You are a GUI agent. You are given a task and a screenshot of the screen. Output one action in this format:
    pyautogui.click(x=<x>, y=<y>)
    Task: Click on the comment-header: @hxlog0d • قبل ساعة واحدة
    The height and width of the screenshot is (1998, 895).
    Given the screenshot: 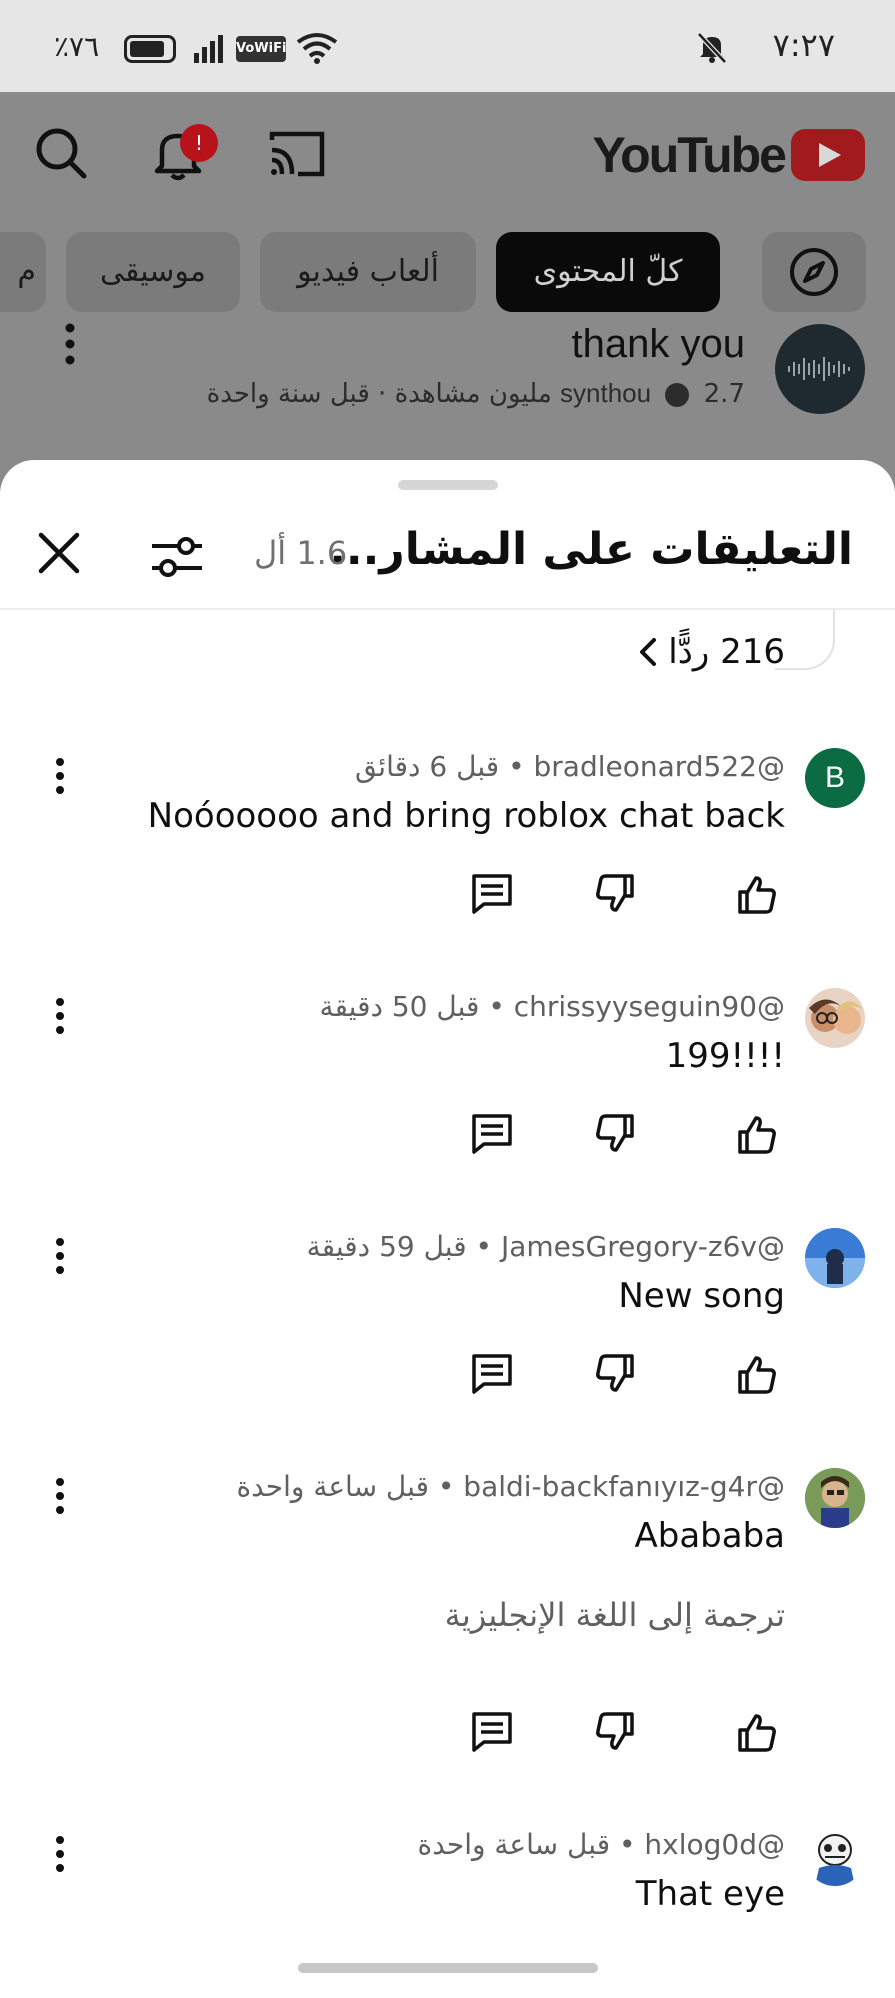 What is the action you would take?
    pyautogui.click(x=601, y=1844)
    